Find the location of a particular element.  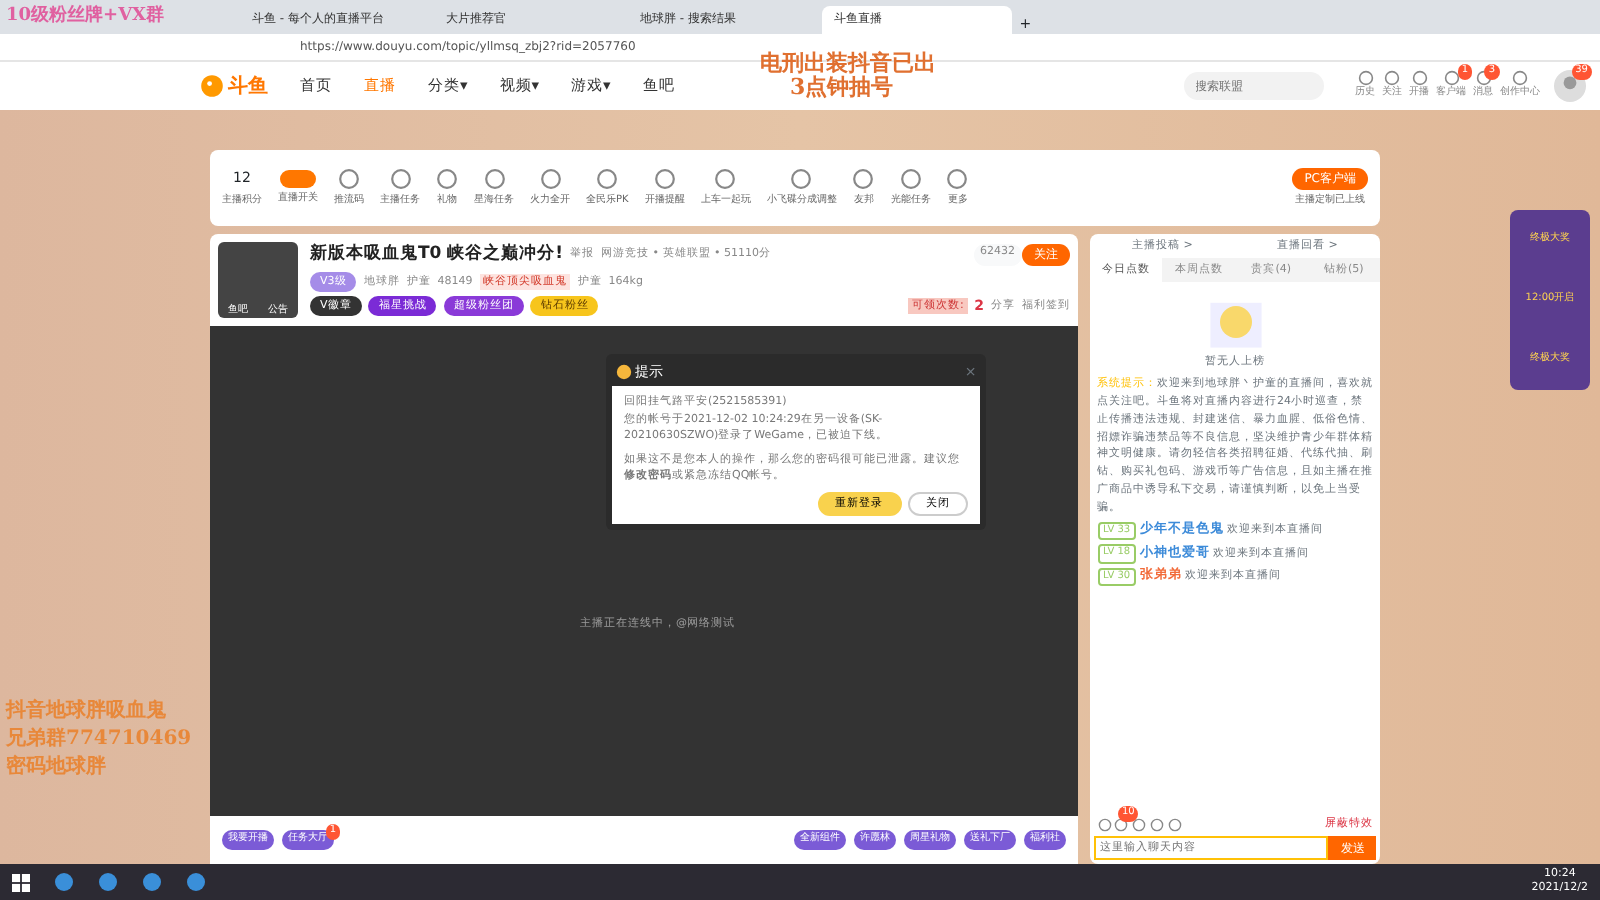

overlay-text: 兄弟群774710469 is located at coordinates (99, 739).